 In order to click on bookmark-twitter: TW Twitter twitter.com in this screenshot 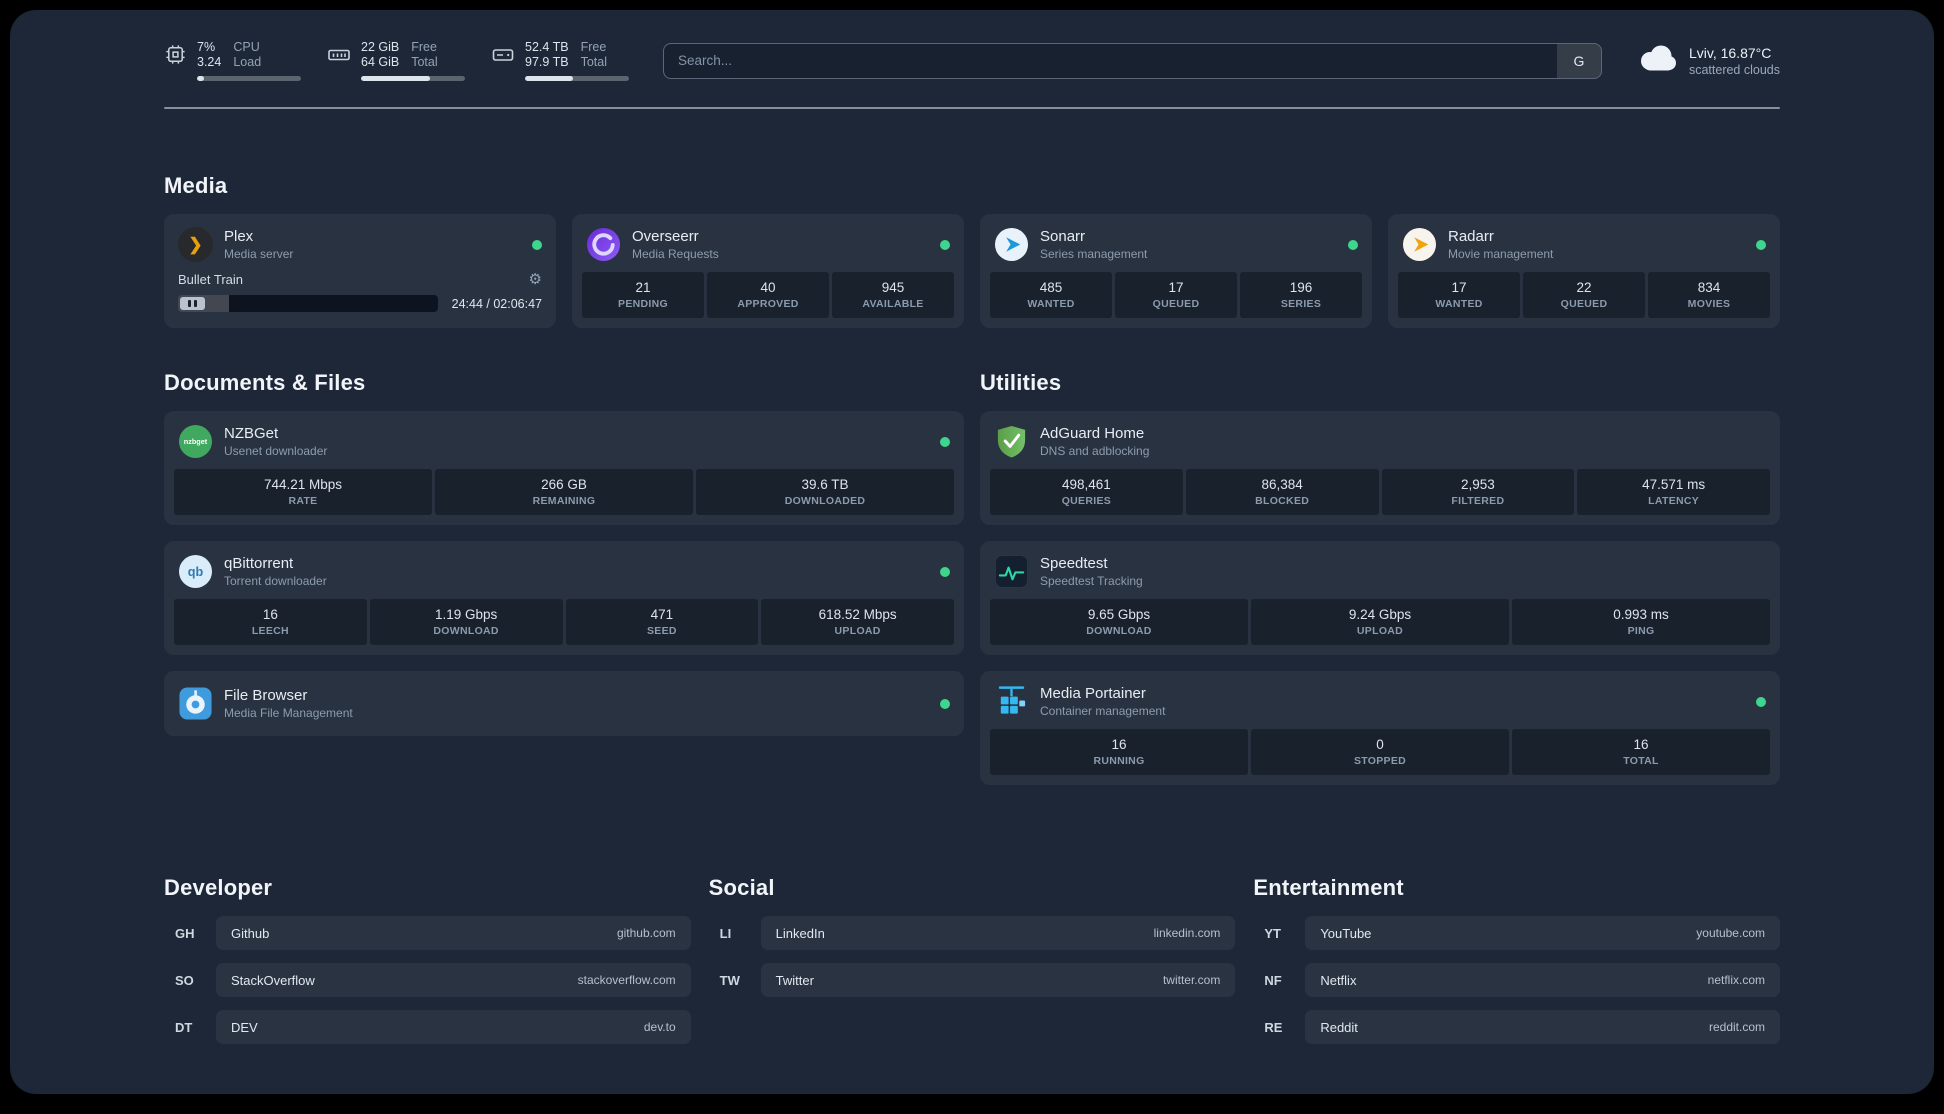, I will do `click(972, 980)`.